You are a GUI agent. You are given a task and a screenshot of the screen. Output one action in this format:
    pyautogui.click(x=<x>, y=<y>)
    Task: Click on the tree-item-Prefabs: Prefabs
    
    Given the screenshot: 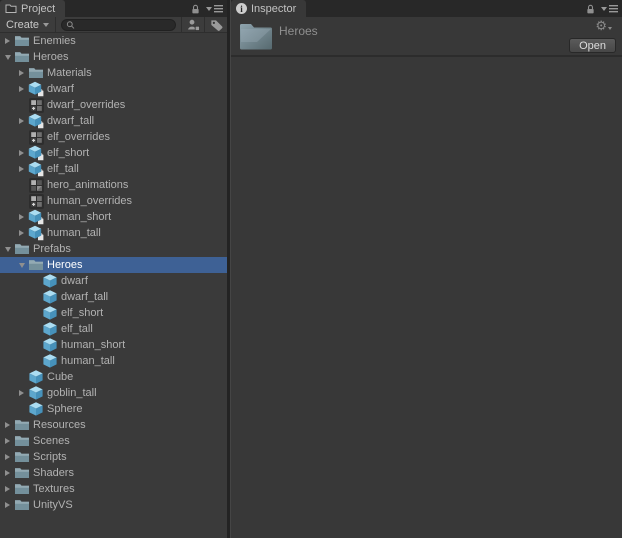 What is the action you would take?
    pyautogui.click(x=113, y=249)
    